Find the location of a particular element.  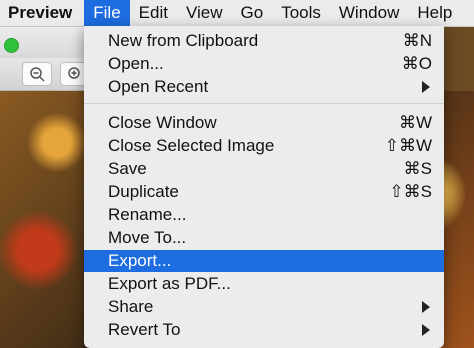

shortcut-label: ⇧⌘W is located at coordinates (408, 145).